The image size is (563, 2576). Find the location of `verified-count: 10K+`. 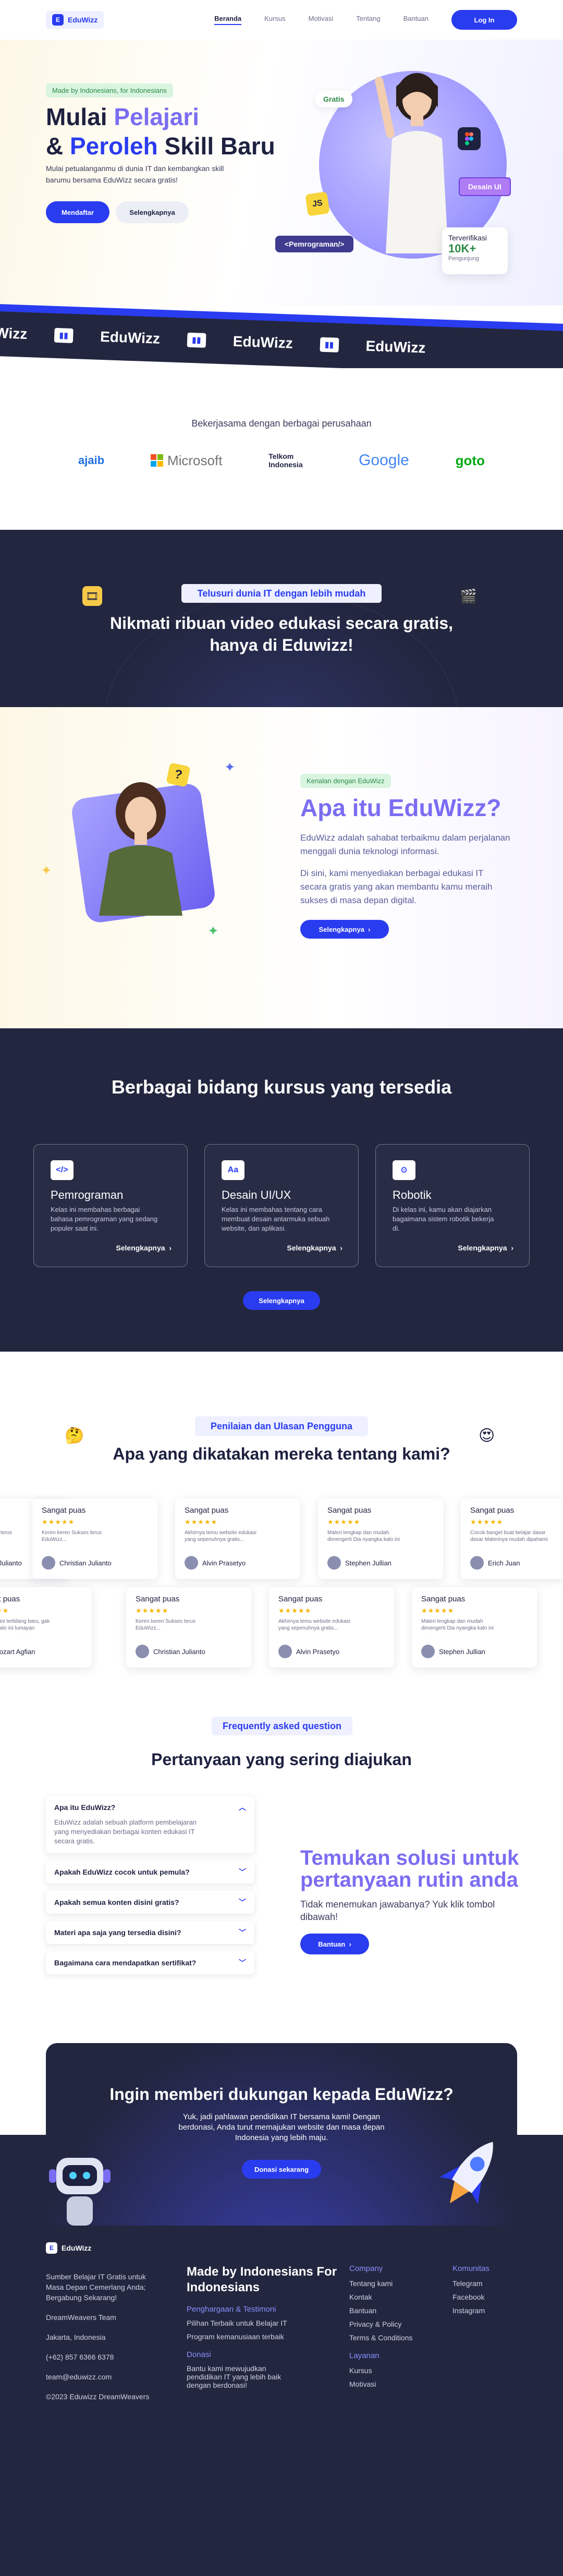

verified-count: 10K+ is located at coordinates (462, 248).